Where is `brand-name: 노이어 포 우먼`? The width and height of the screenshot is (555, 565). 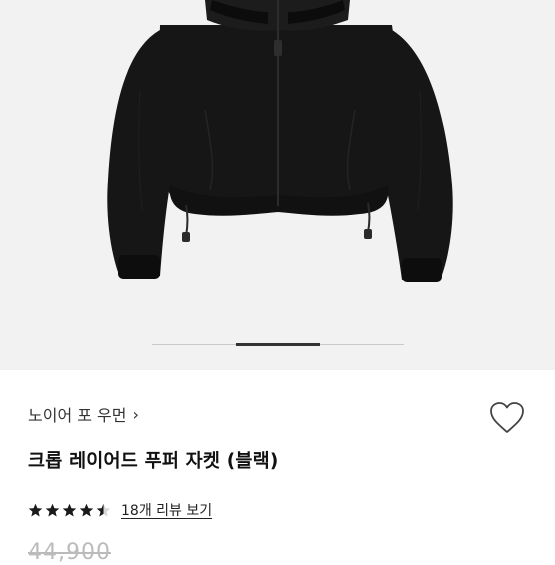
brand-name: 노이어 포 우먼 is located at coordinates (77, 415).